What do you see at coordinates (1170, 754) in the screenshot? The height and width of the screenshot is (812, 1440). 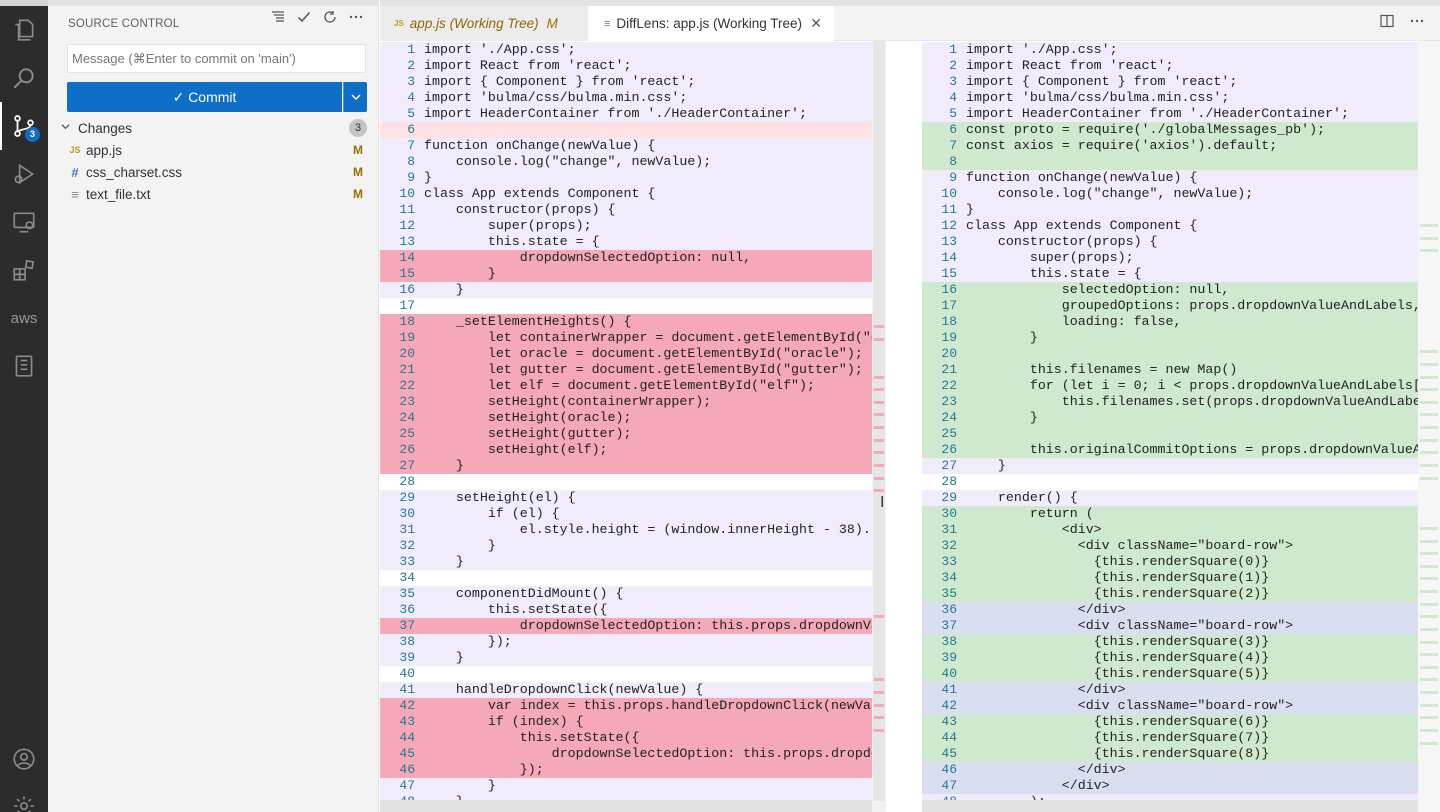 I see `code-line: 45 {this.renderSquare(8)}` at bounding box center [1170, 754].